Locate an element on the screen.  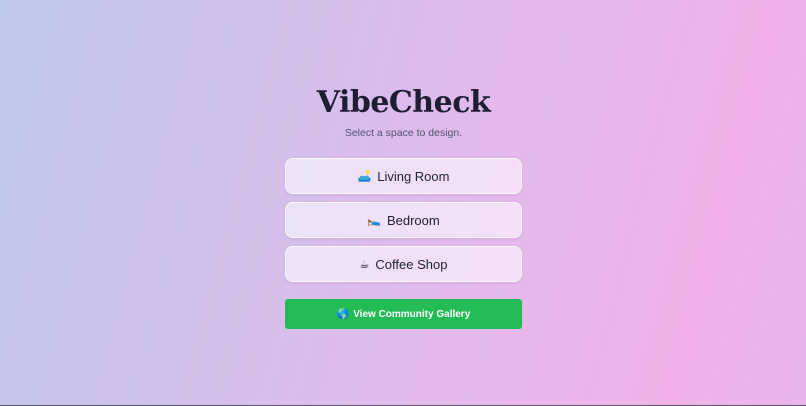
living-room-button: 🛋️ Living Room is located at coordinates (403, 176).